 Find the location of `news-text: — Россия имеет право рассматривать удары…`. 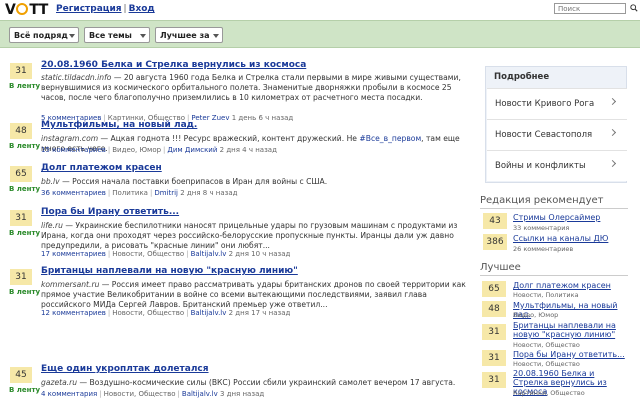

news-text: — Россия имеет право рассматривать удары… is located at coordinates (253, 294).